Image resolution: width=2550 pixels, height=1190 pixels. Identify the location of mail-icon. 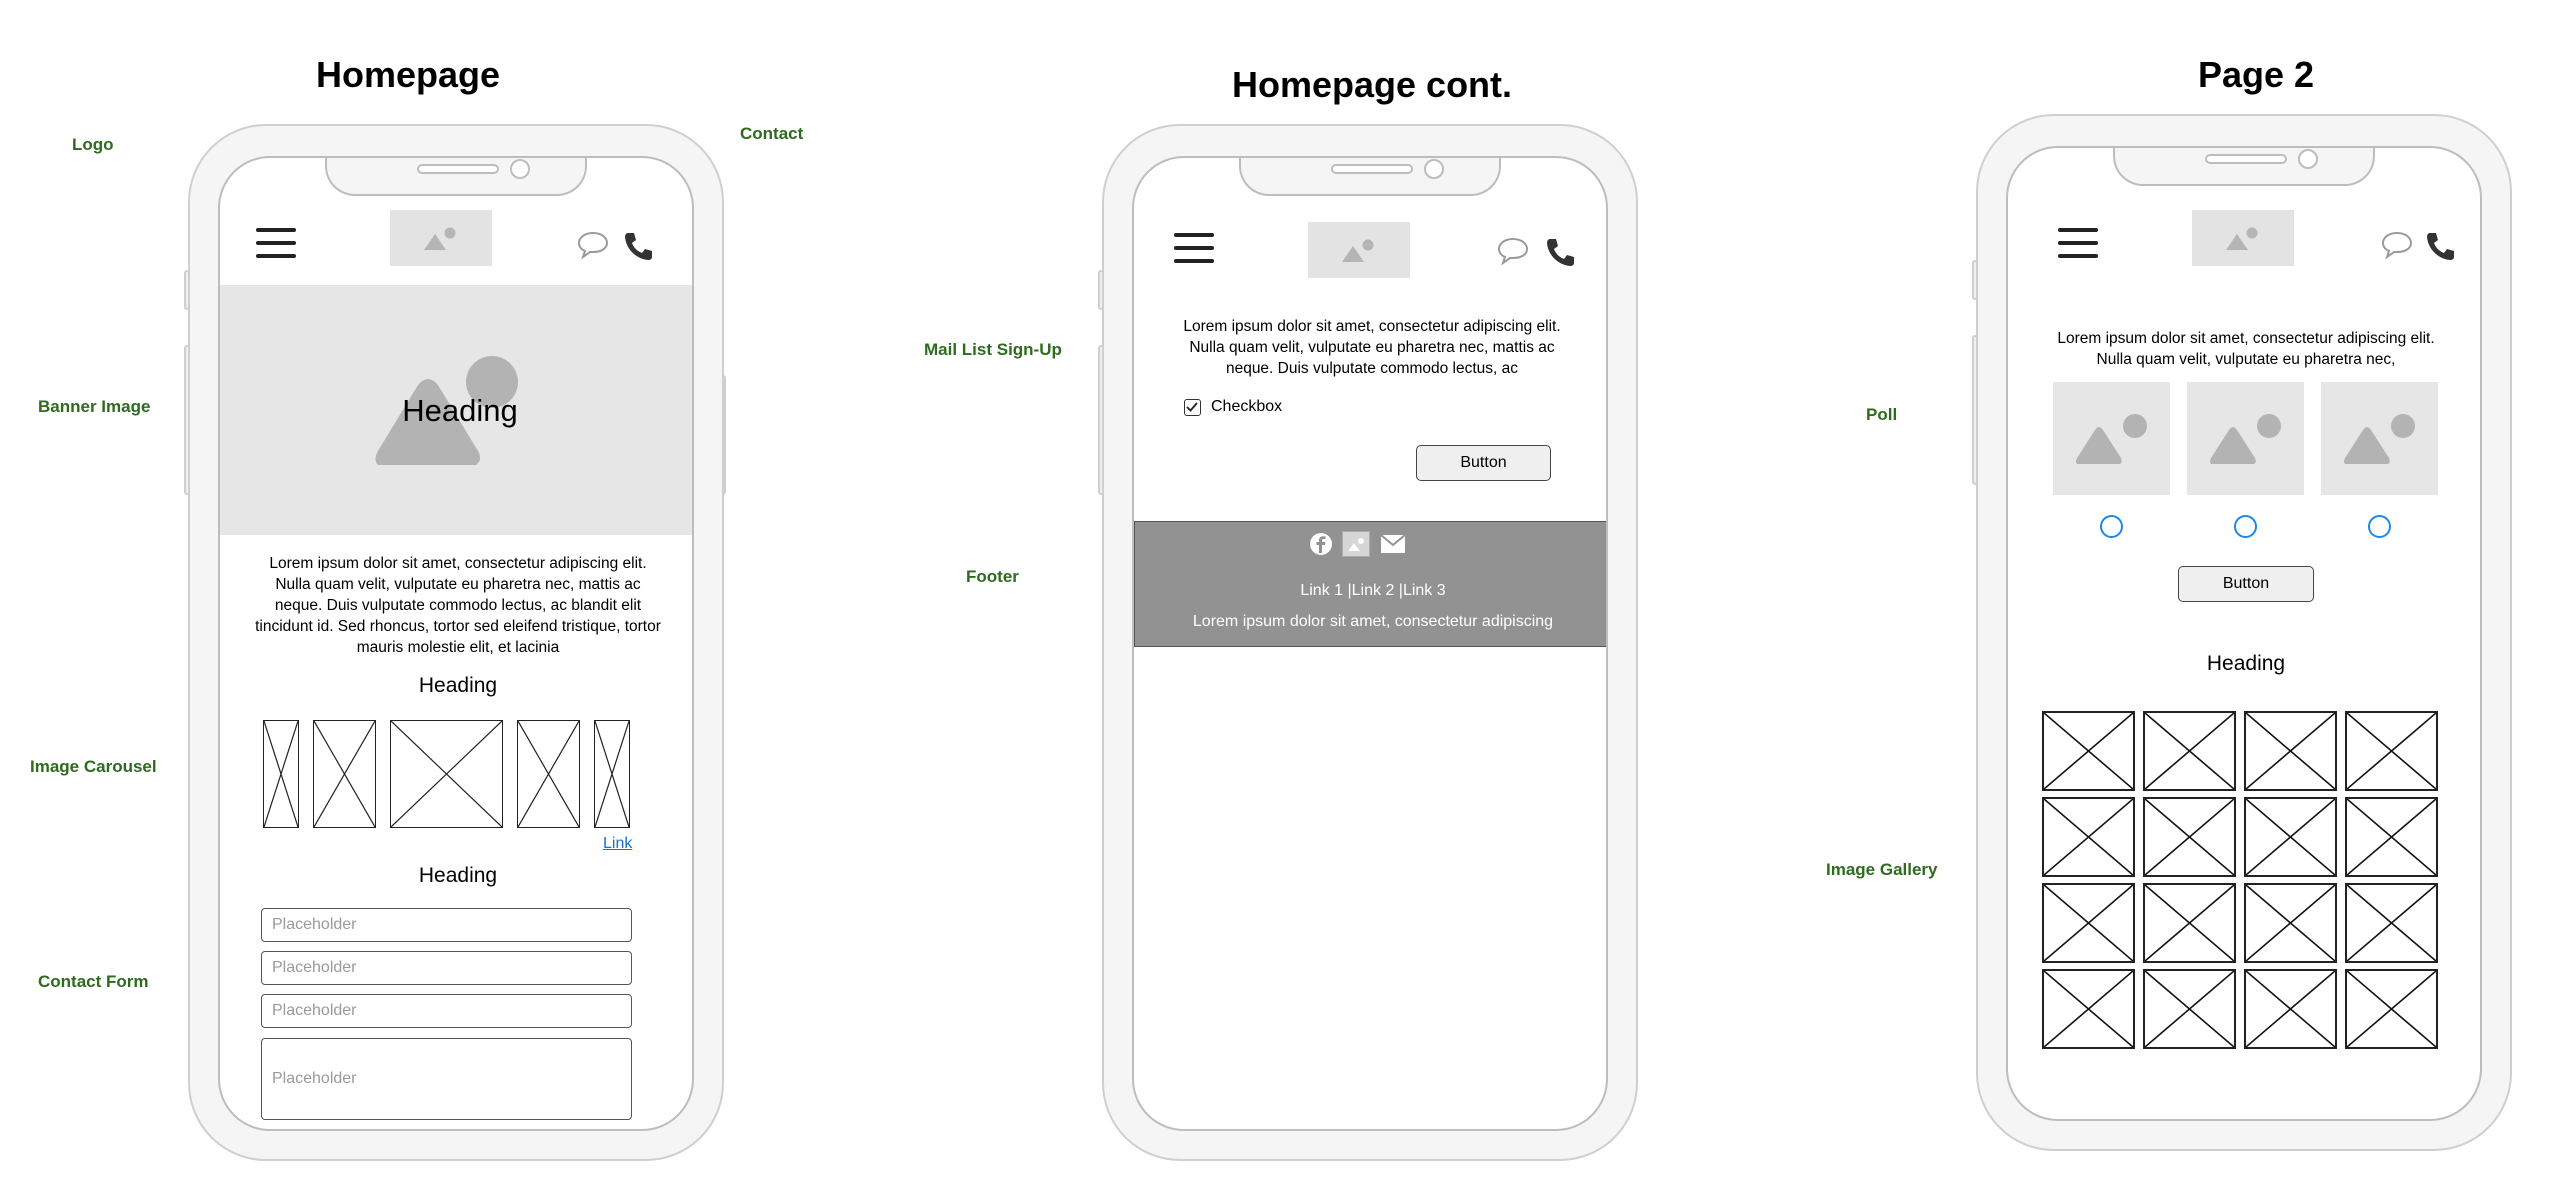
(1393, 544).